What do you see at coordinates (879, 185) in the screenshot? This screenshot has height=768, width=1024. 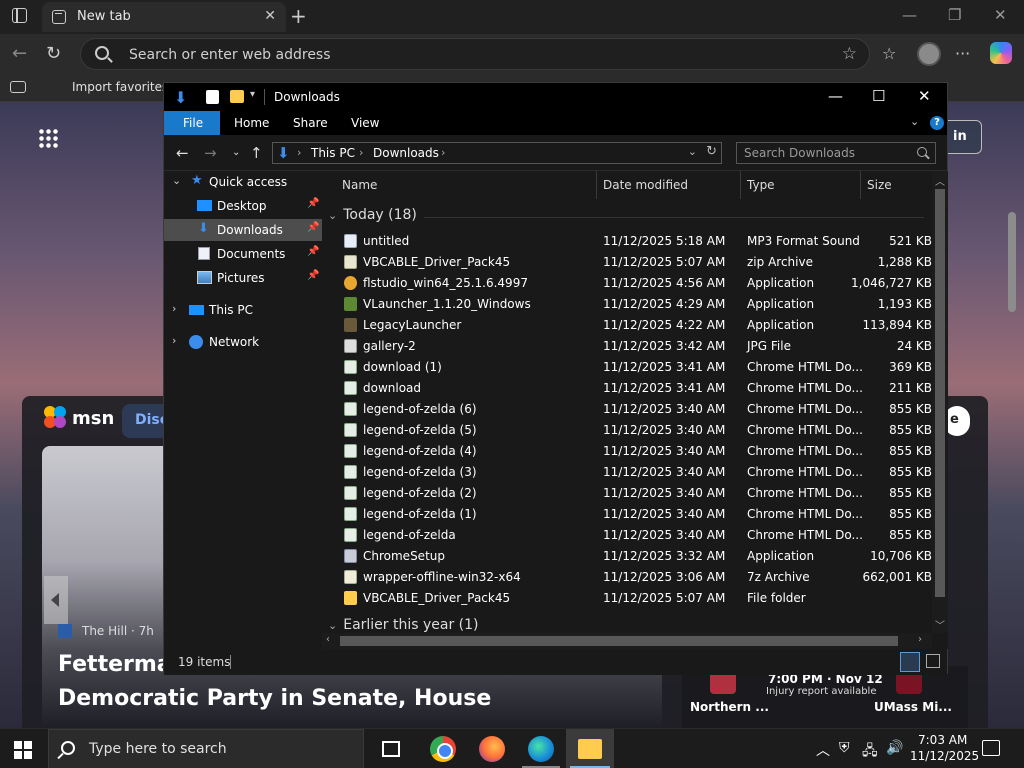 I see `column-header-size: Size` at bounding box center [879, 185].